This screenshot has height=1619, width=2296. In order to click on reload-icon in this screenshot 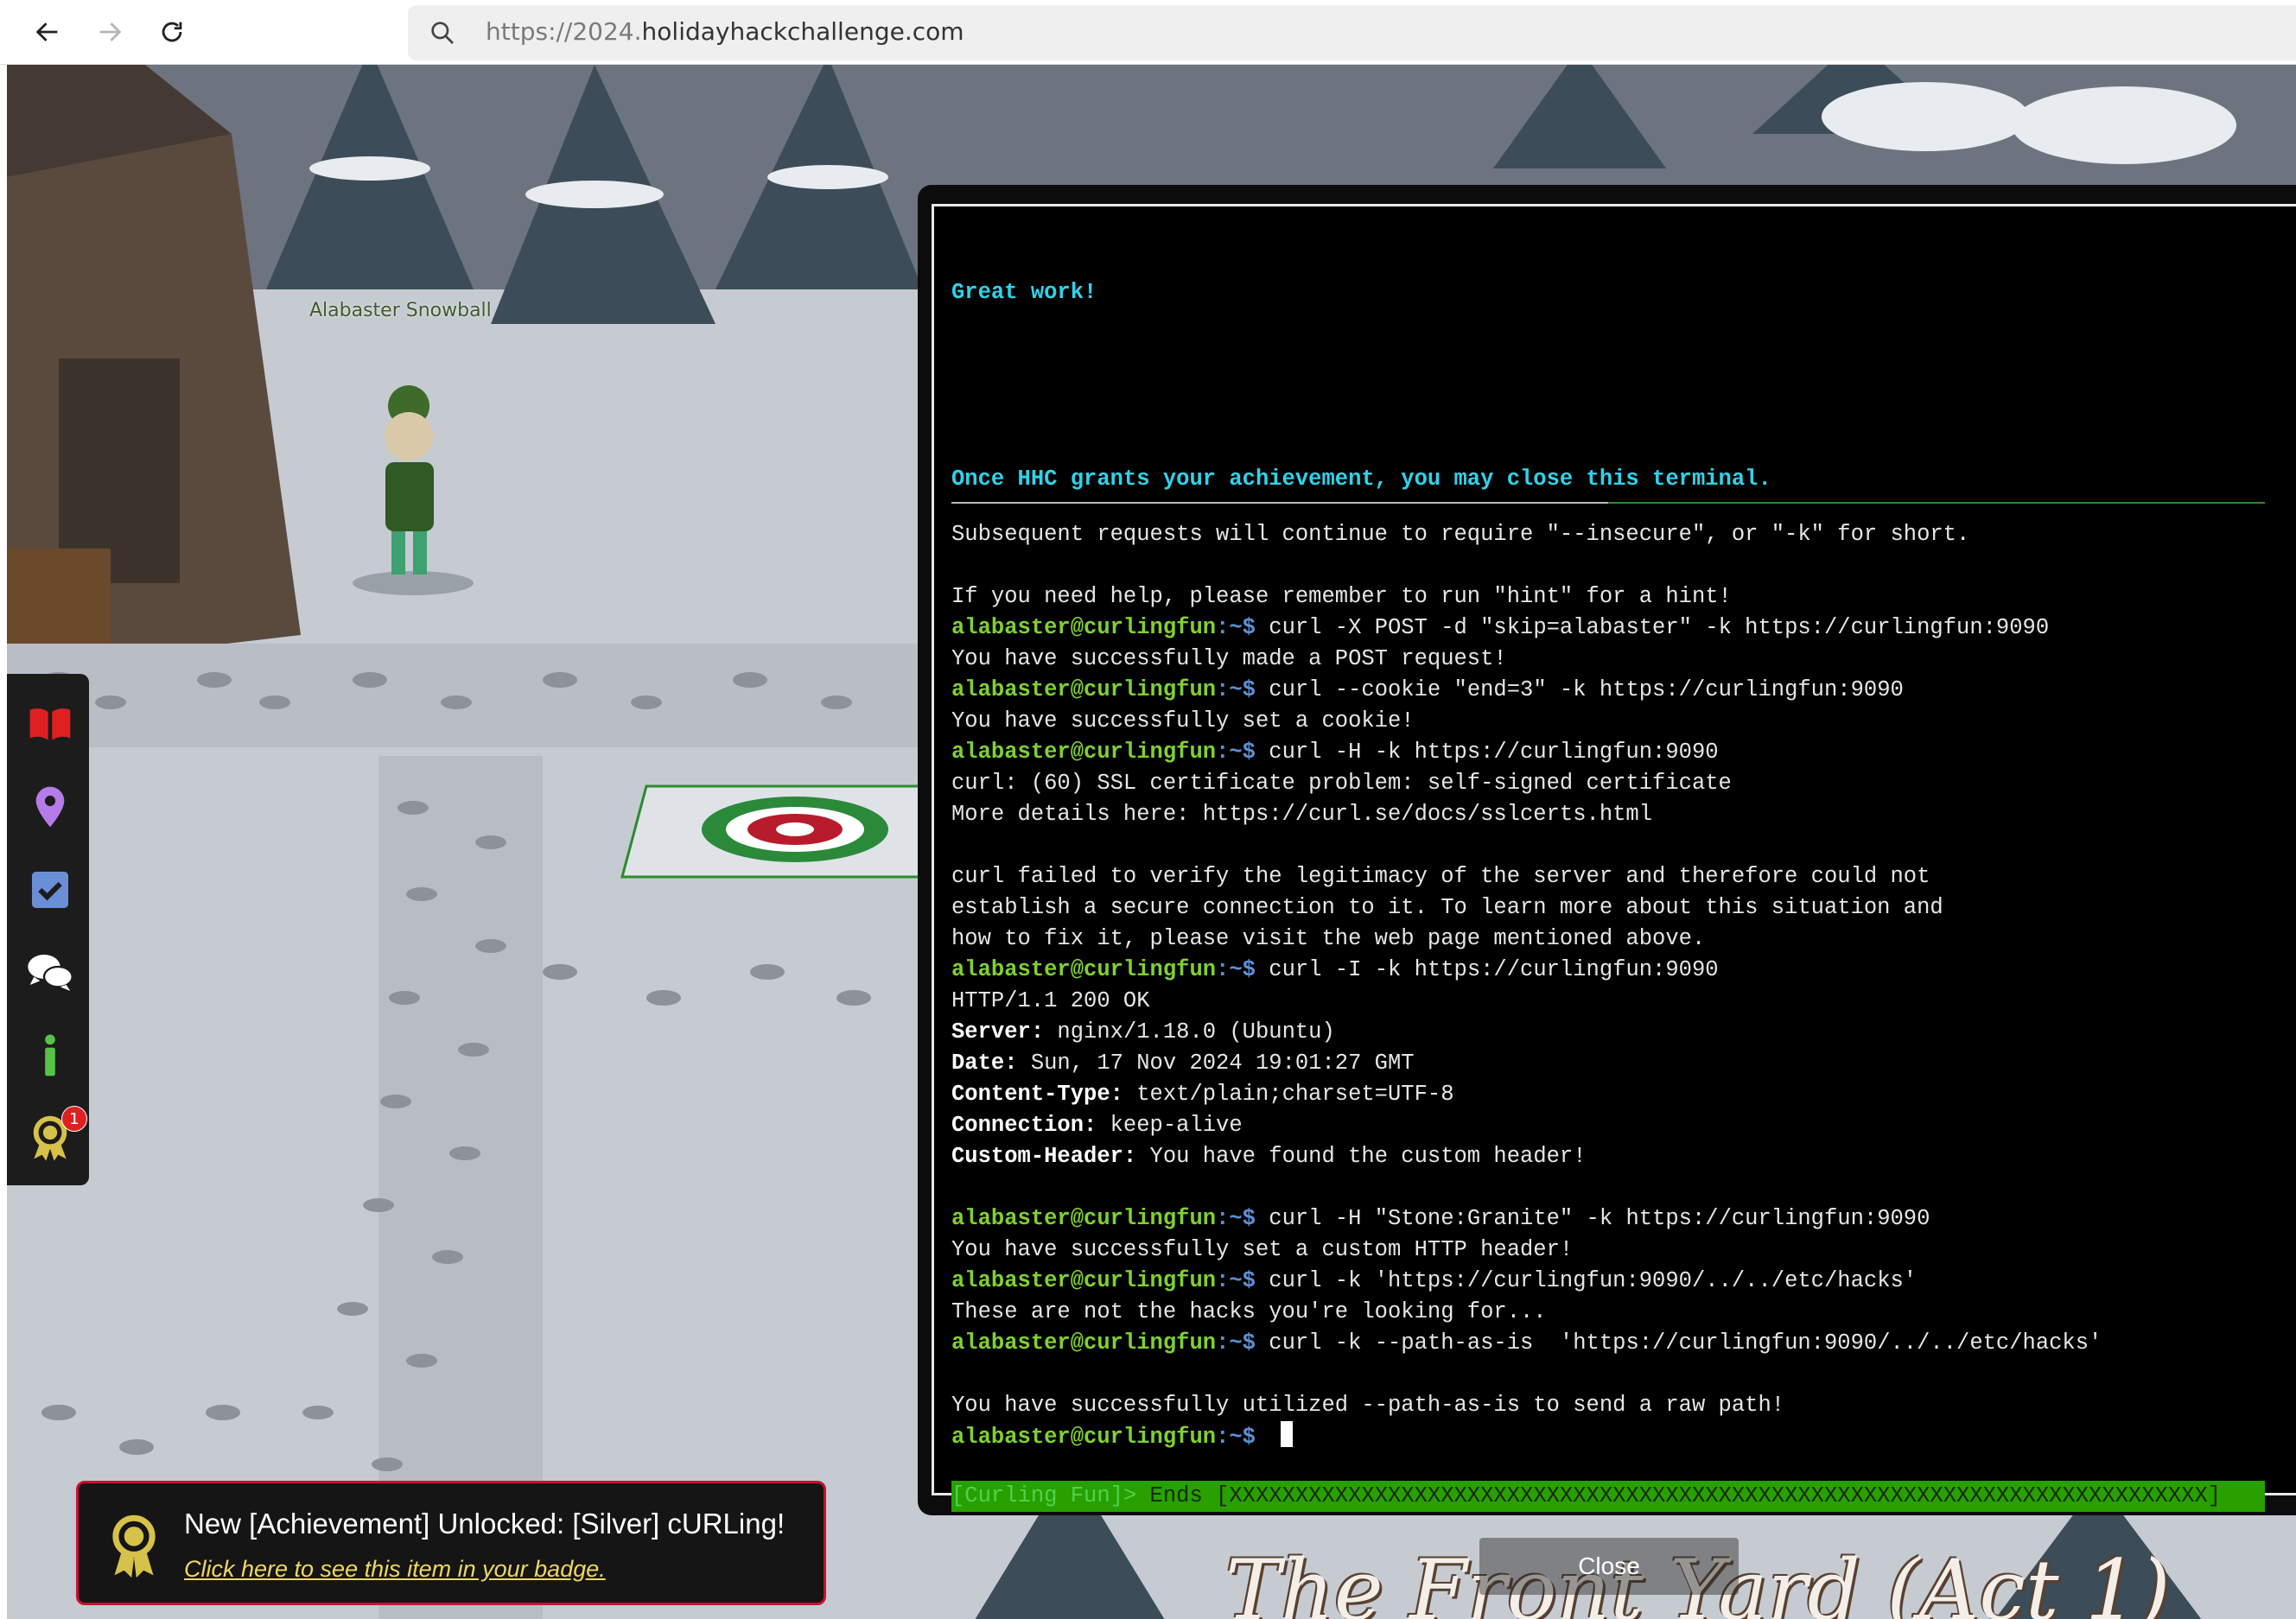, I will do `click(172, 32)`.